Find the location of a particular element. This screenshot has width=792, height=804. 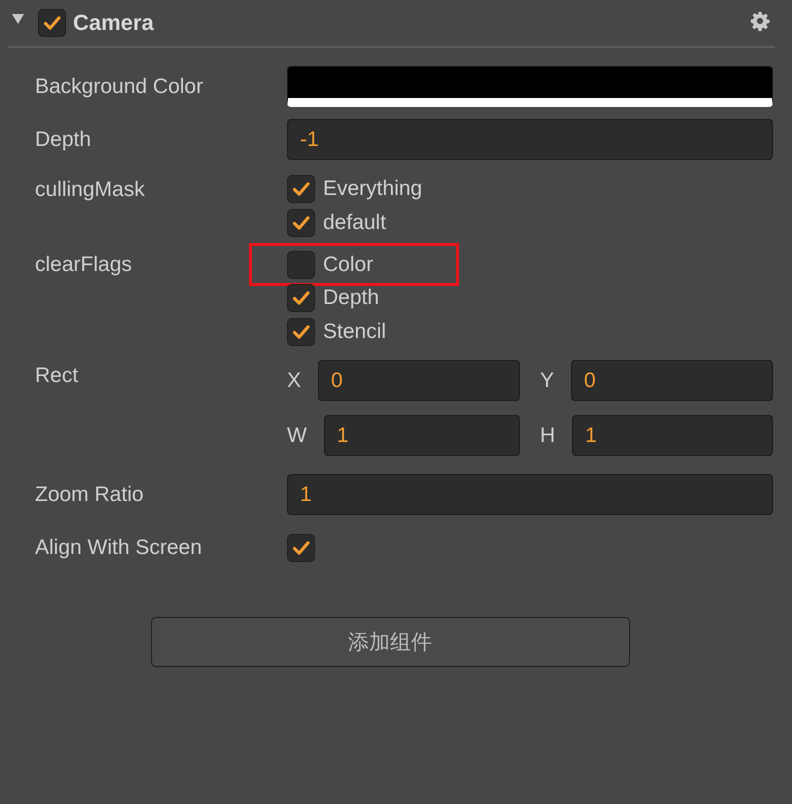

component-title: Camera is located at coordinates (113, 23).